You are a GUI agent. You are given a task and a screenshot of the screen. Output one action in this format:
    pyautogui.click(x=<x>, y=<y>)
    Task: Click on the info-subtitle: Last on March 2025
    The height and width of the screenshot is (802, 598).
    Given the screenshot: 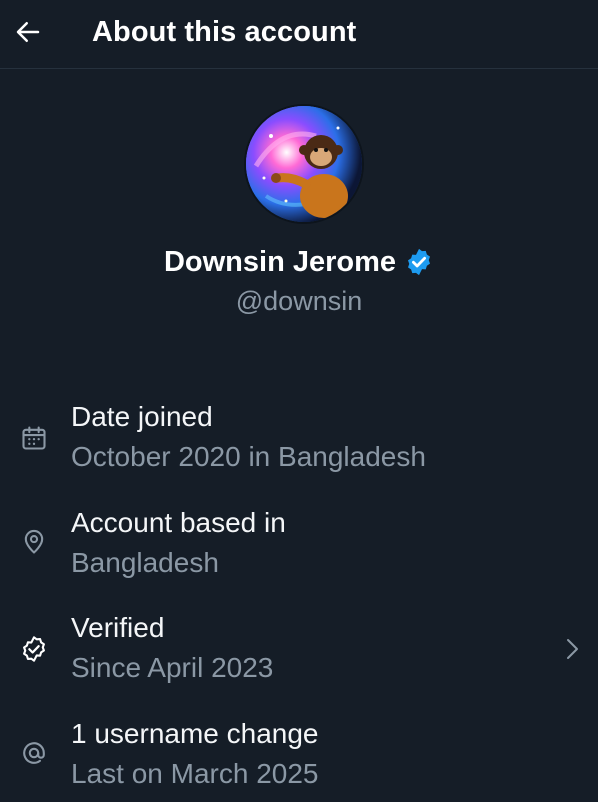 What is the action you would take?
    pyautogui.click(x=195, y=773)
    